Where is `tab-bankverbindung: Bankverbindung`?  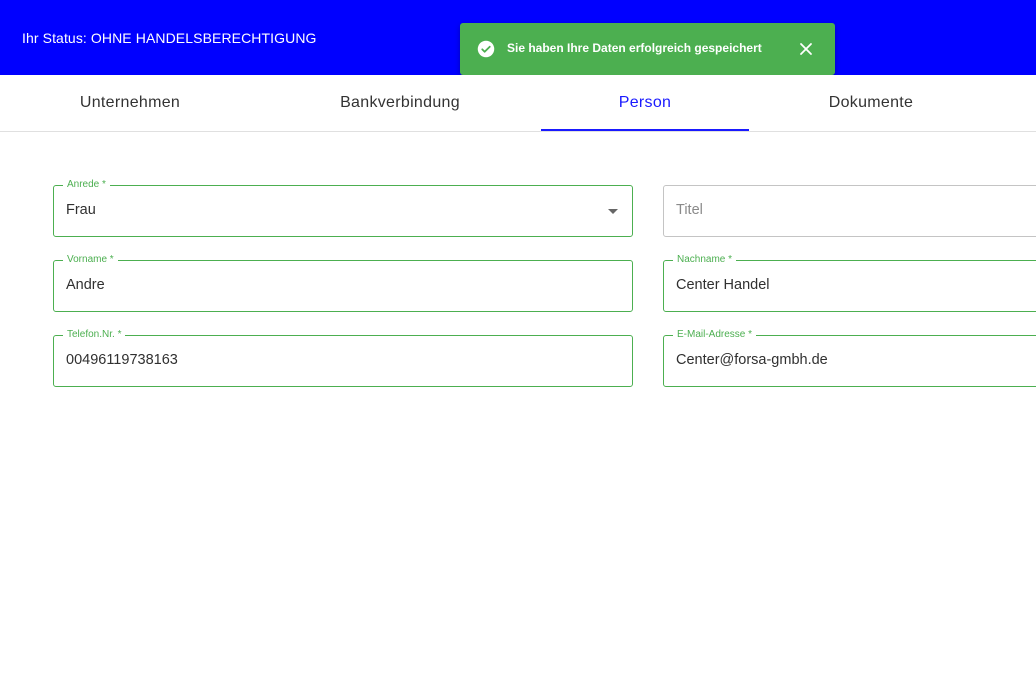 tab-bankverbindung: Bankverbindung is located at coordinates (400, 103).